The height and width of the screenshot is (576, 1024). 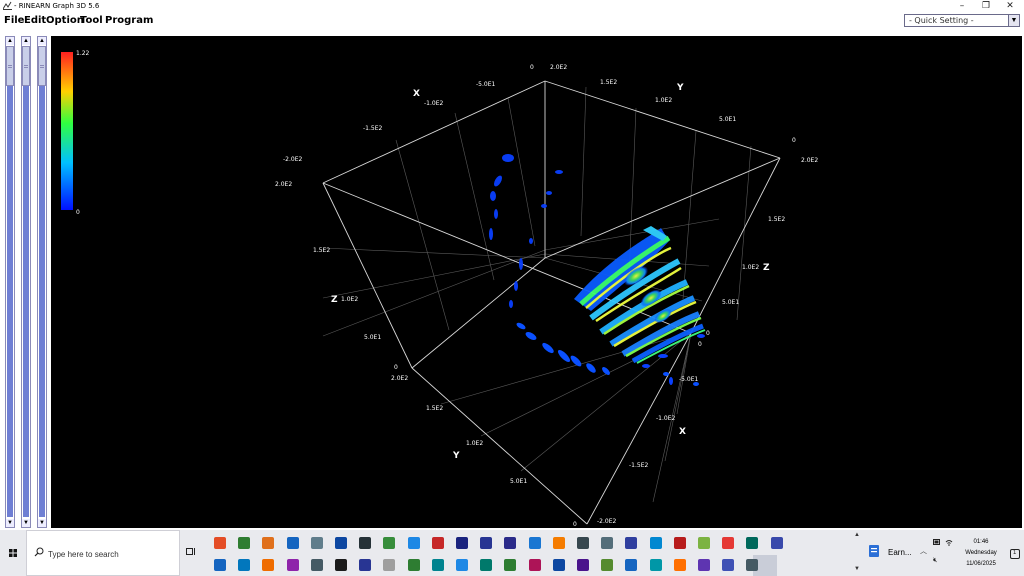 I want to click on document-icon, so click(x=874, y=551).